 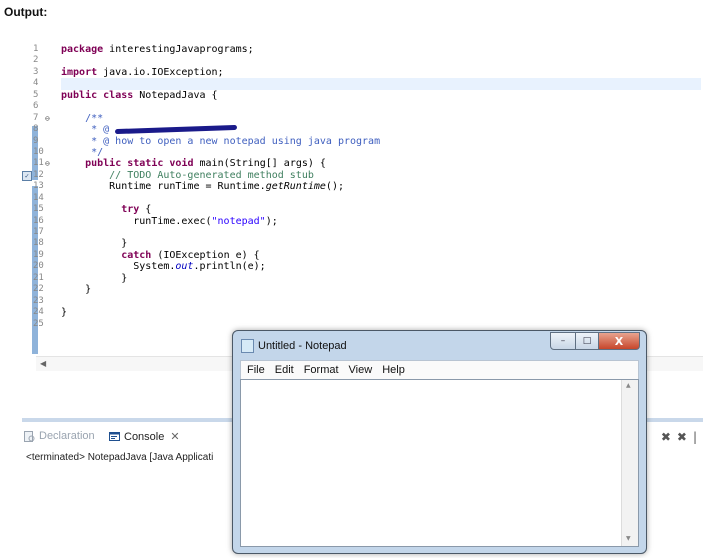 What do you see at coordinates (38, 197) in the screenshot?
I see `line-number: 14` at bounding box center [38, 197].